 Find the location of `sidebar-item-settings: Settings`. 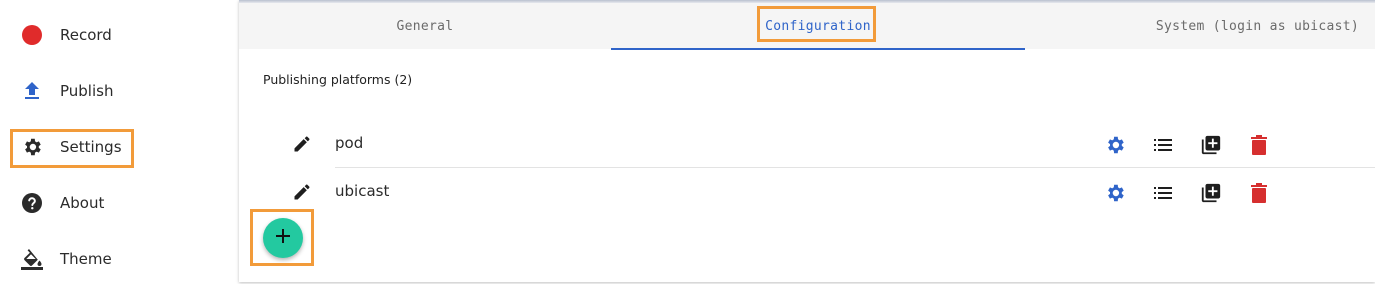

sidebar-item-settings: Settings is located at coordinates (119, 147).